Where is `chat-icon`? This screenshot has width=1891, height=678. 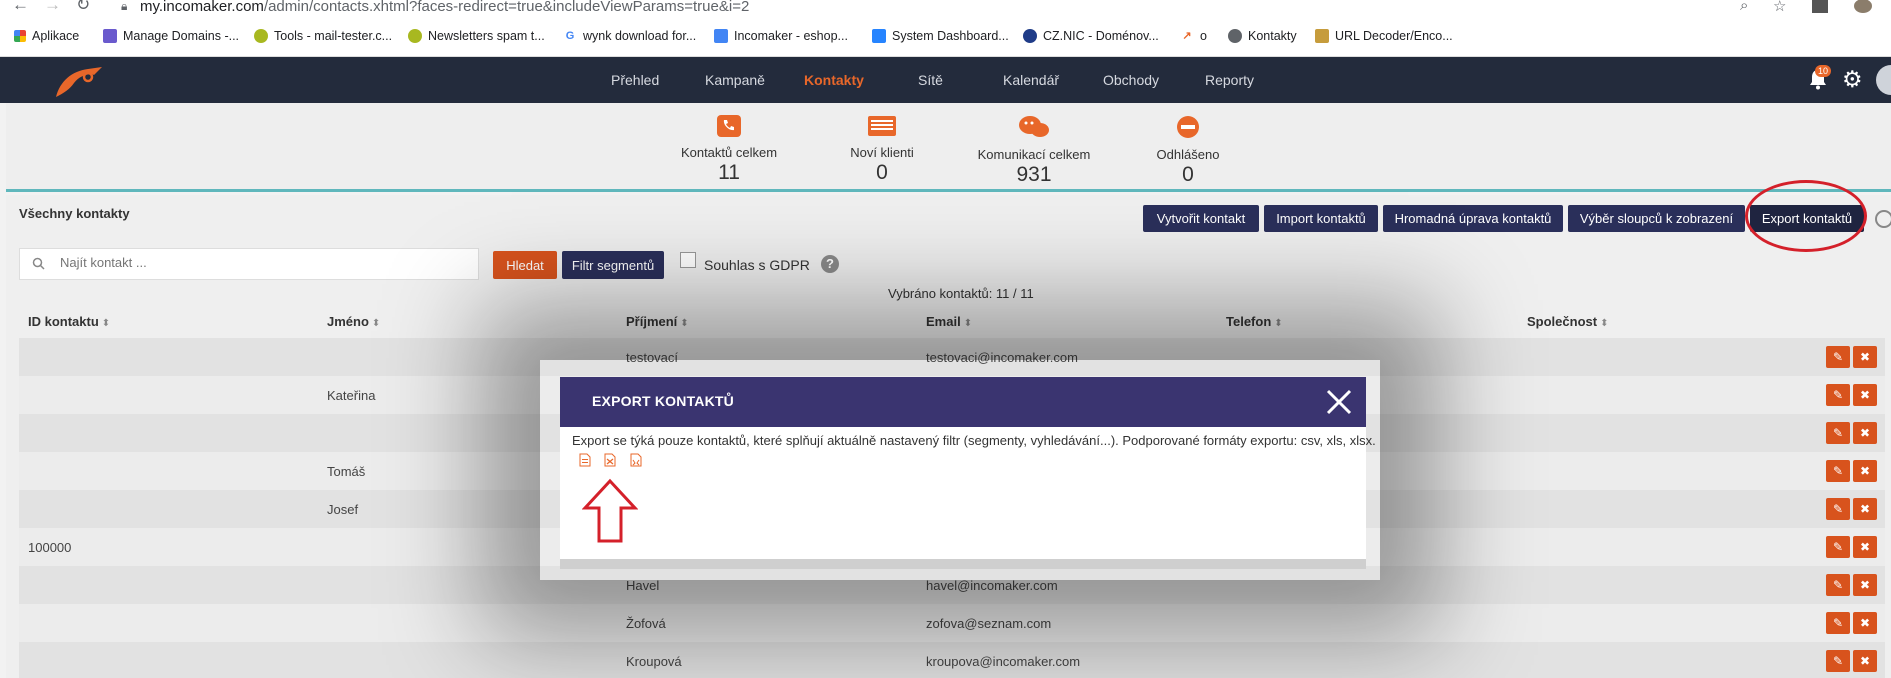
chat-icon is located at coordinates (1034, 126).